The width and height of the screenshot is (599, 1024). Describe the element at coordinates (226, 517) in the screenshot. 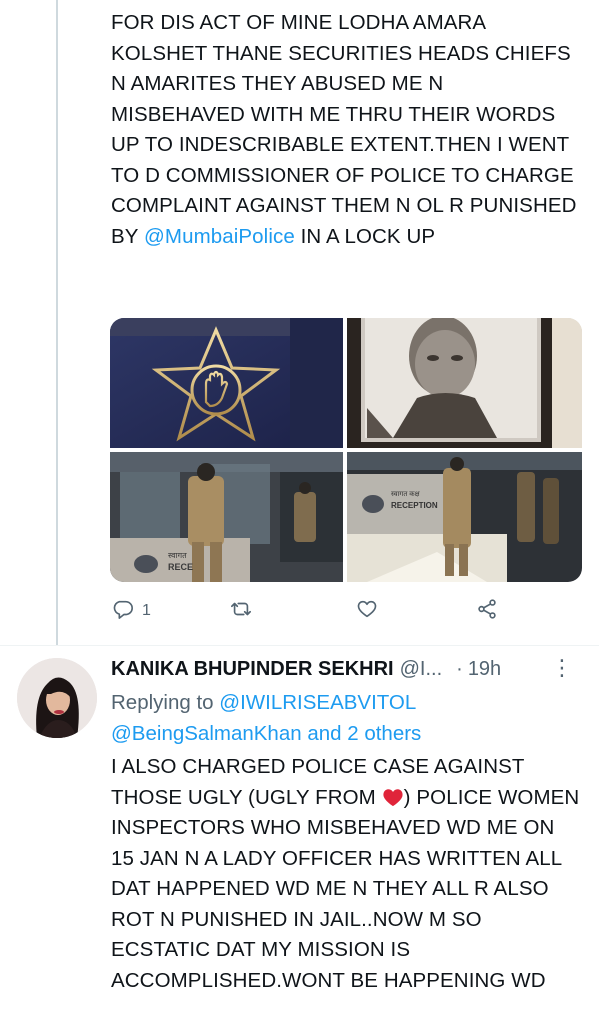

I see `media-photo-reception-officer: स्वागत RECE` at that location.